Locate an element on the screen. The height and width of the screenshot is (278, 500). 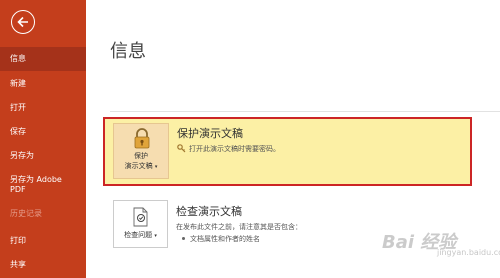
inspect-button-label: 检查问题 ▾ is located at coordinates (140, 236).